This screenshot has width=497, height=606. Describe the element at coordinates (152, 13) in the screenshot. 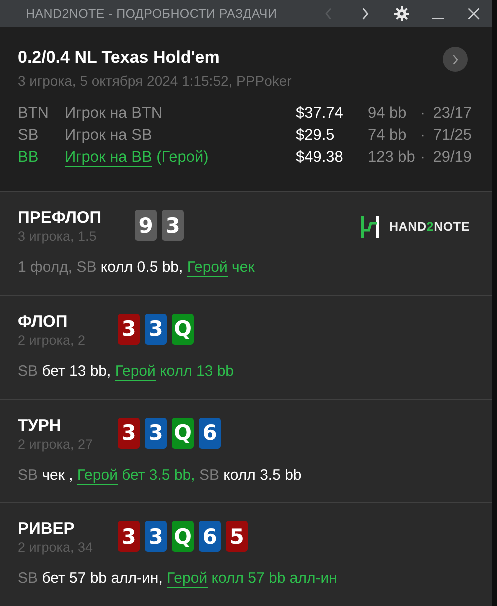

I see `window-title: HAND2NOTE - ПОДРОБНОСТИ РАЗДАЧИ` at that location.